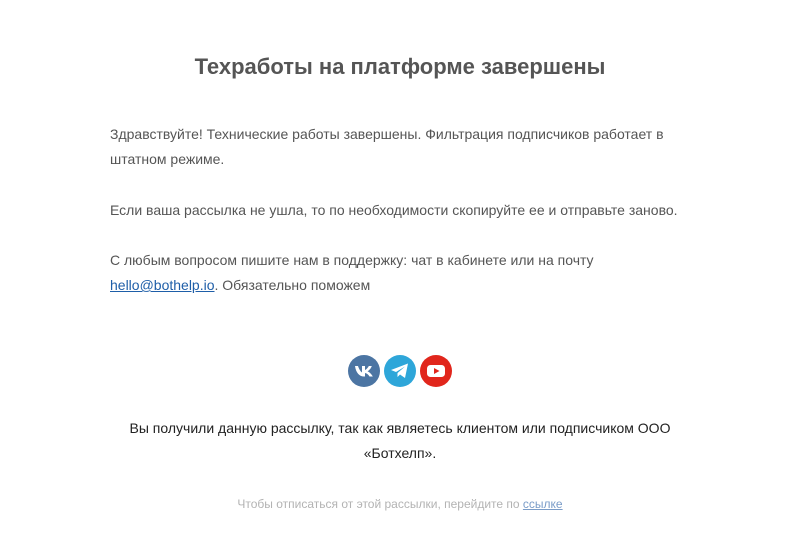 Image resolution: width=800 pixels, height=550 pixels. I want to click on support-text-end: . Обязательно поможем, so click(292, 285).